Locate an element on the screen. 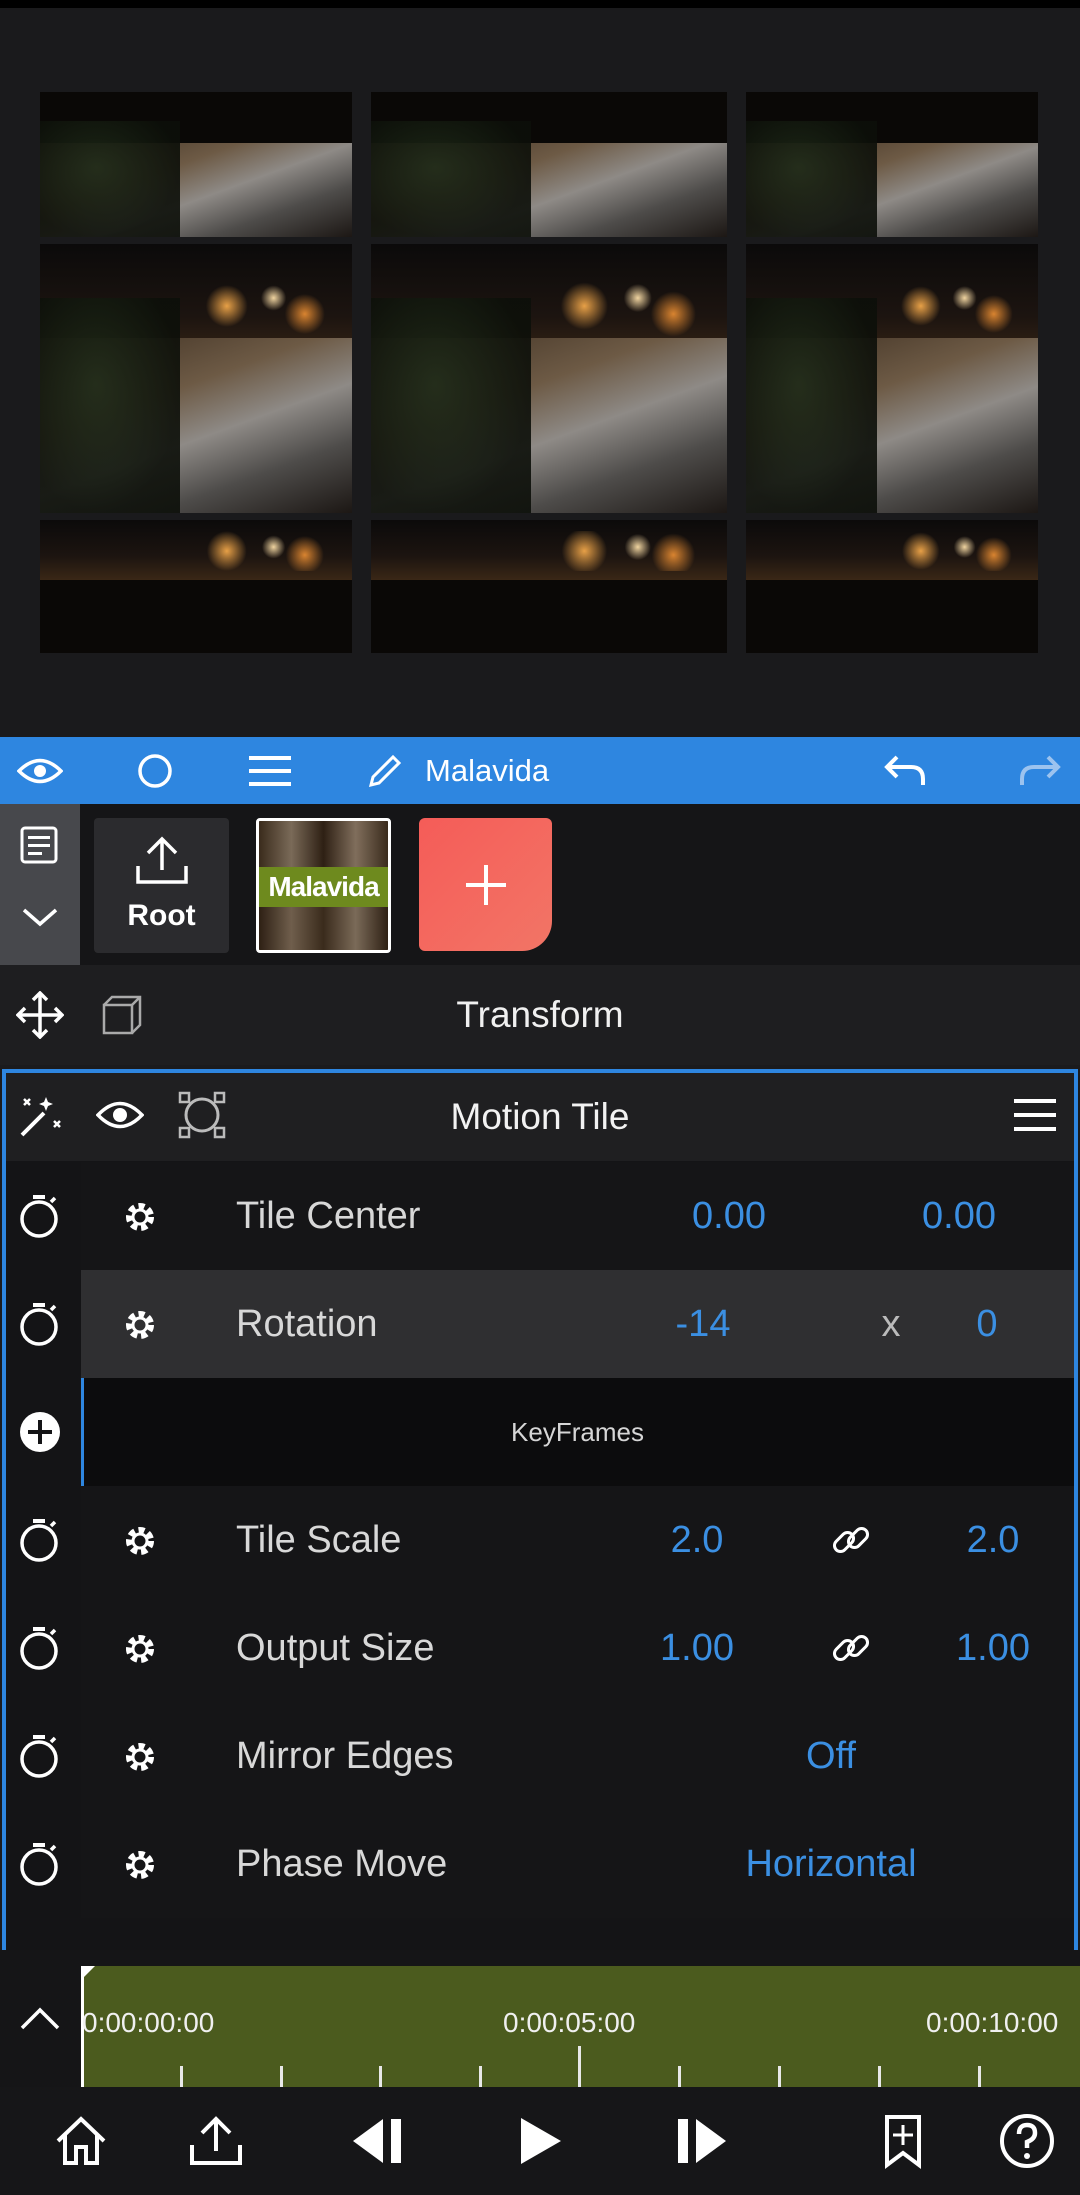 The image size is (1080, 2195). param-label: Mirror Edges is located at coordinates (345, 1756).